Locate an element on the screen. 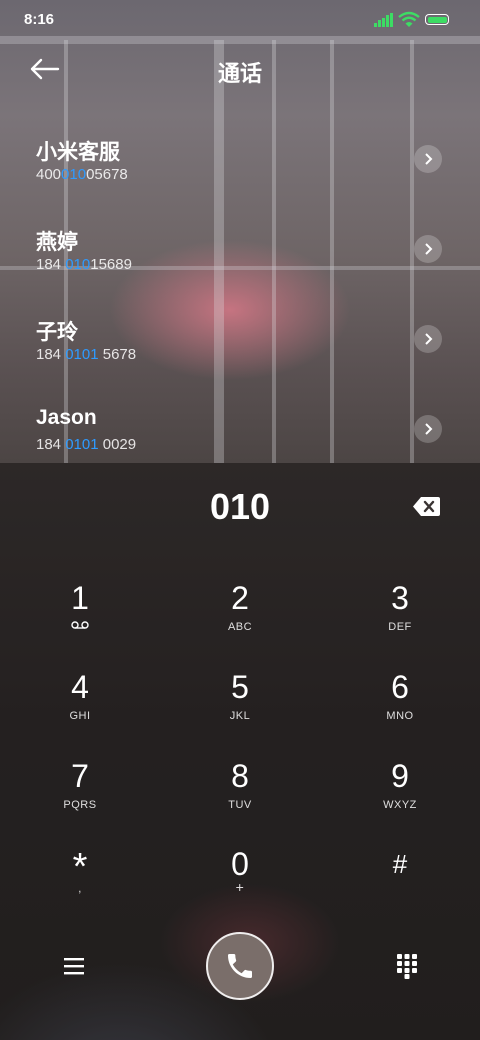  contact-name: 燕婷 is located at coordinates (57, 242).